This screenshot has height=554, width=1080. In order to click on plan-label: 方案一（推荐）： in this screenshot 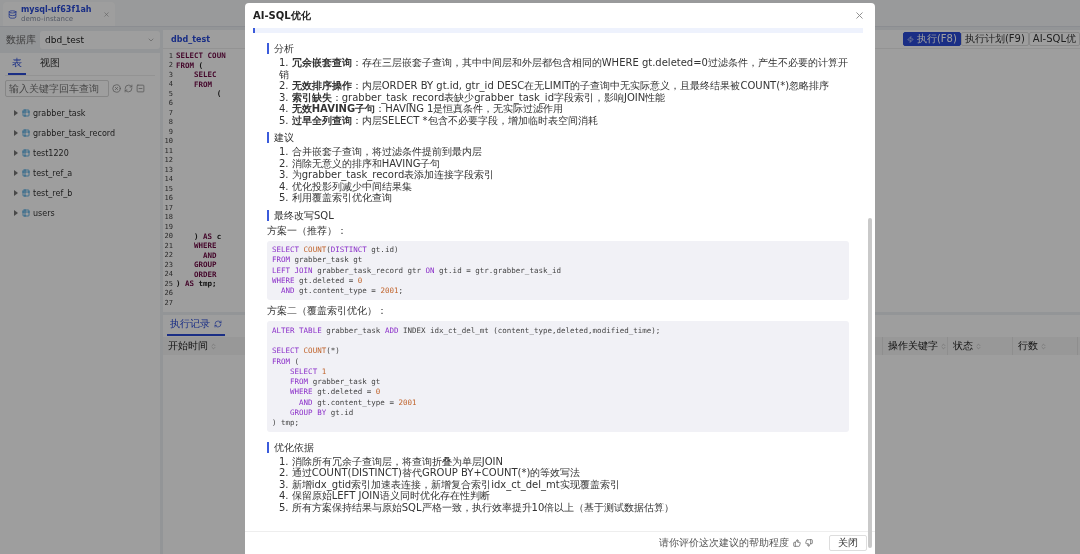, I will do `click(307, 230)`.